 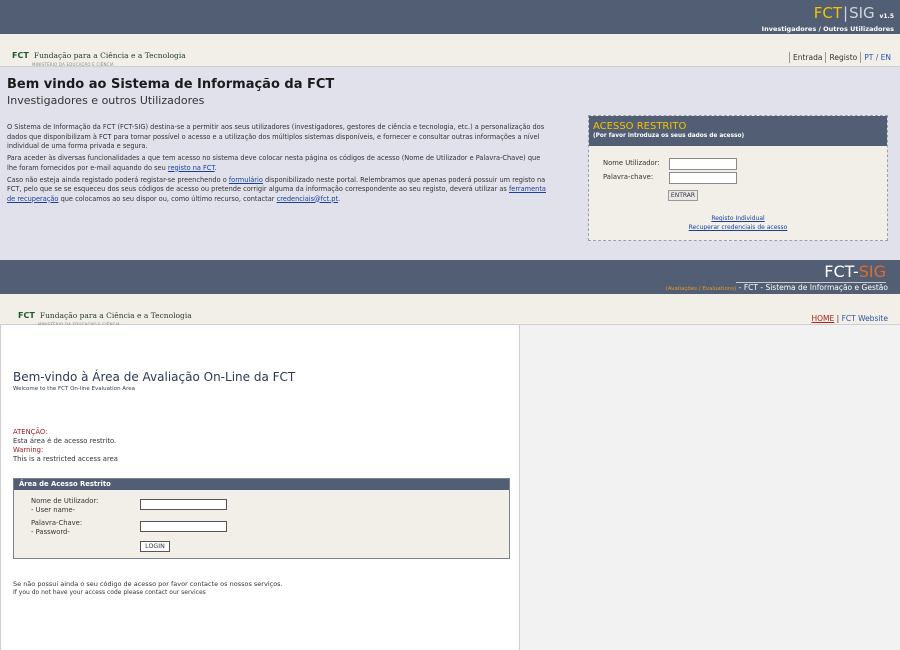 I want to click on register-individual-link: Registo Individual, so click(x=738, y=218).